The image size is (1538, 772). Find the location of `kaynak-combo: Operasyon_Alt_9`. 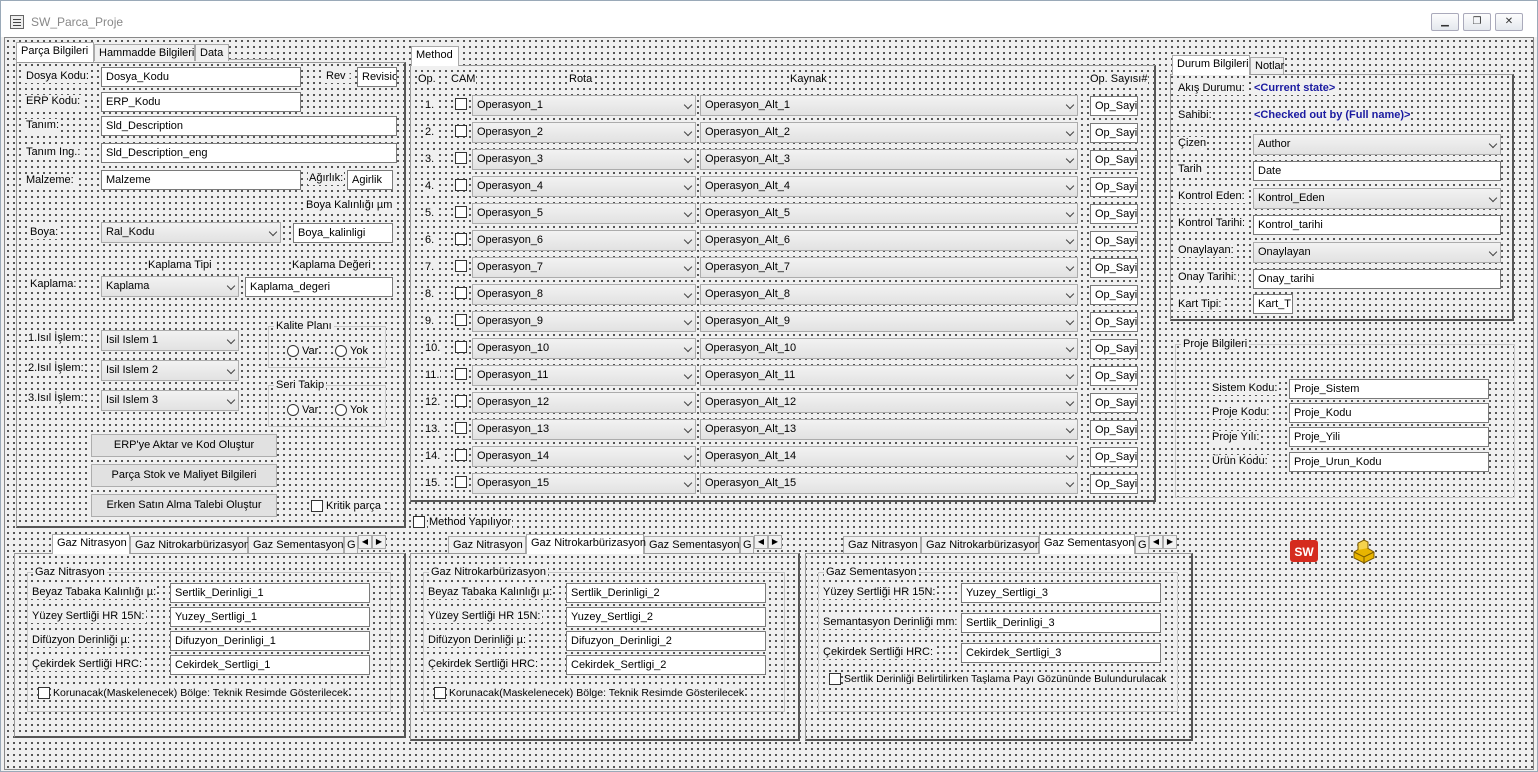

kaynak-combo: Operasyon_Alt_9 is located at coordinates (889, 321).